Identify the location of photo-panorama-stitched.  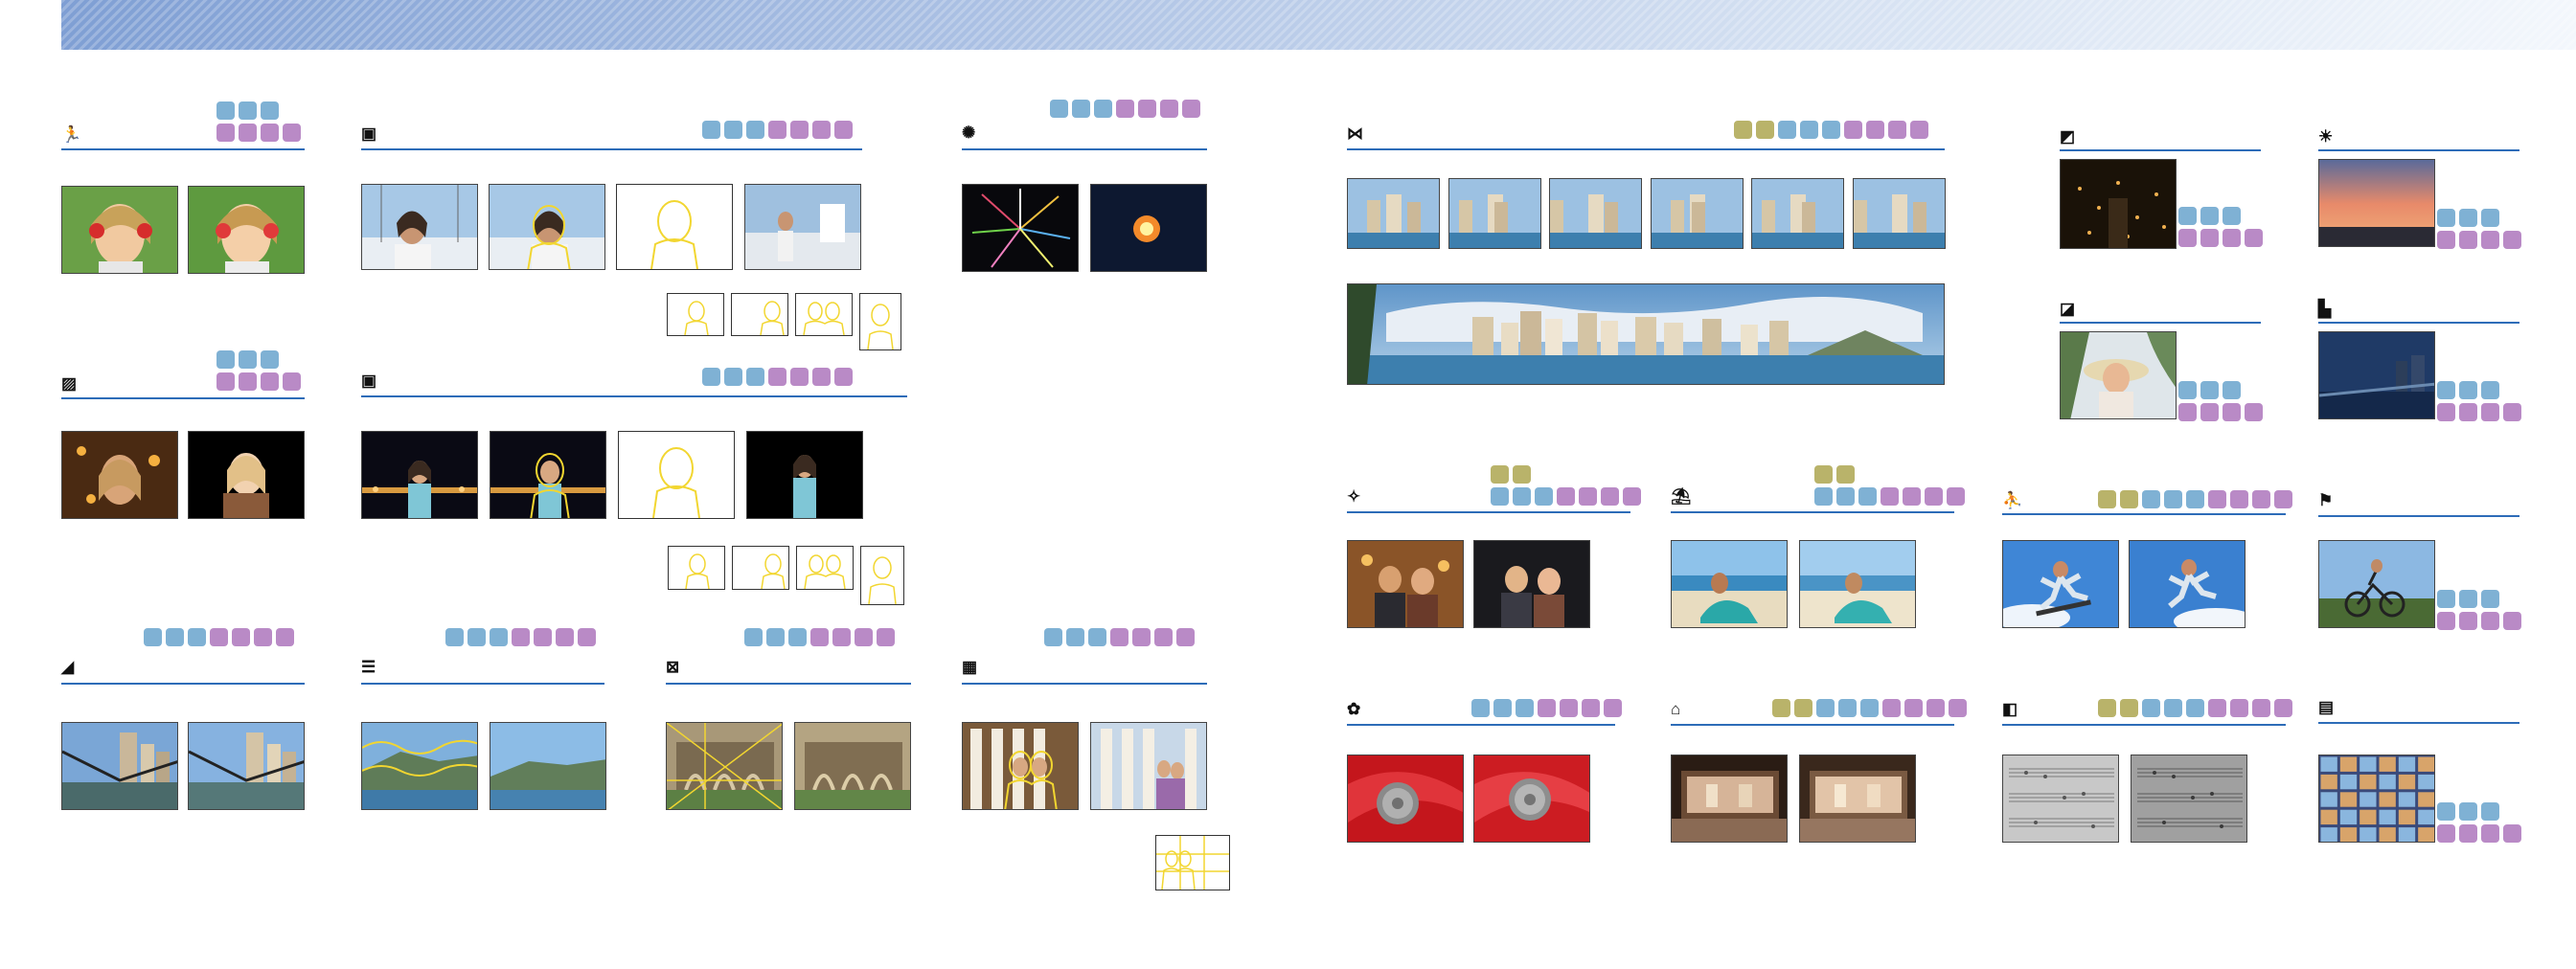
(1646, 334).